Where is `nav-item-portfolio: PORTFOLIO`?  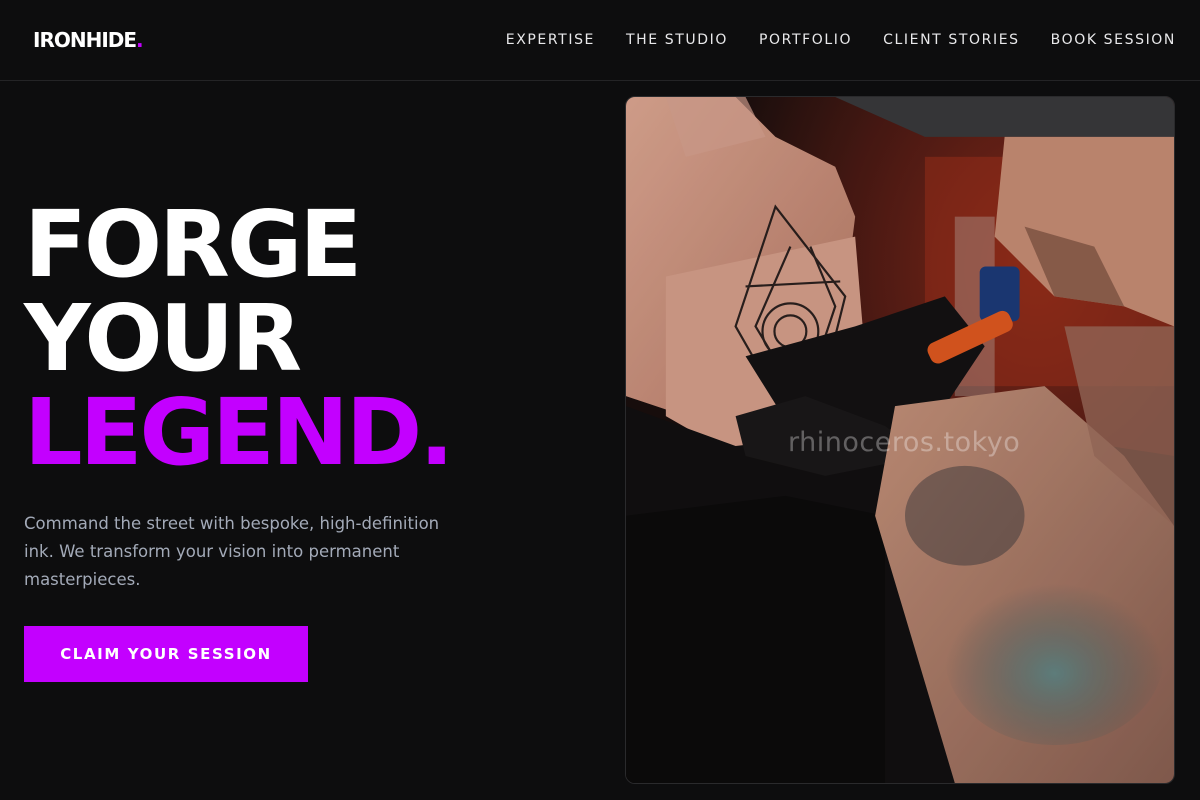 nav-item-portfolio: PORTFOLIO is located at coordinates (805, 40).